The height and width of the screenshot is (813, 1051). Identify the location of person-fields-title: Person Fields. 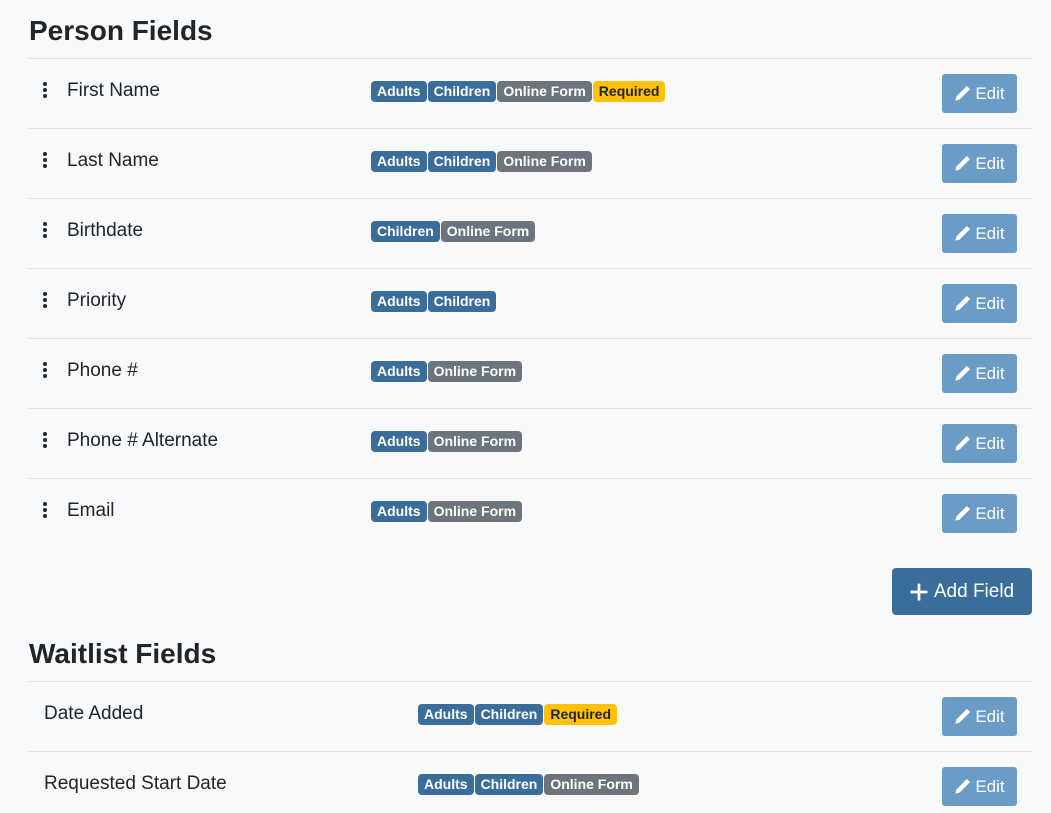
(121, 30).